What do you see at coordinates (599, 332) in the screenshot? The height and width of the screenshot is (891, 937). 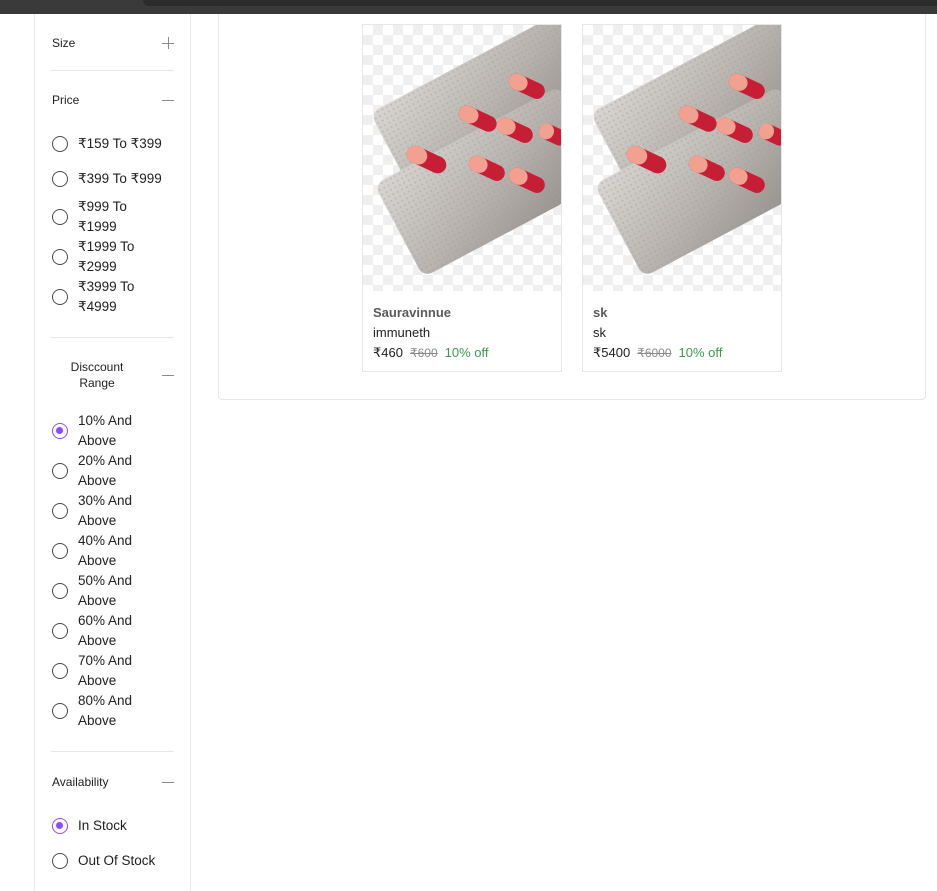 I see `product-subtitle: sk` at bounding box center [599, 332].